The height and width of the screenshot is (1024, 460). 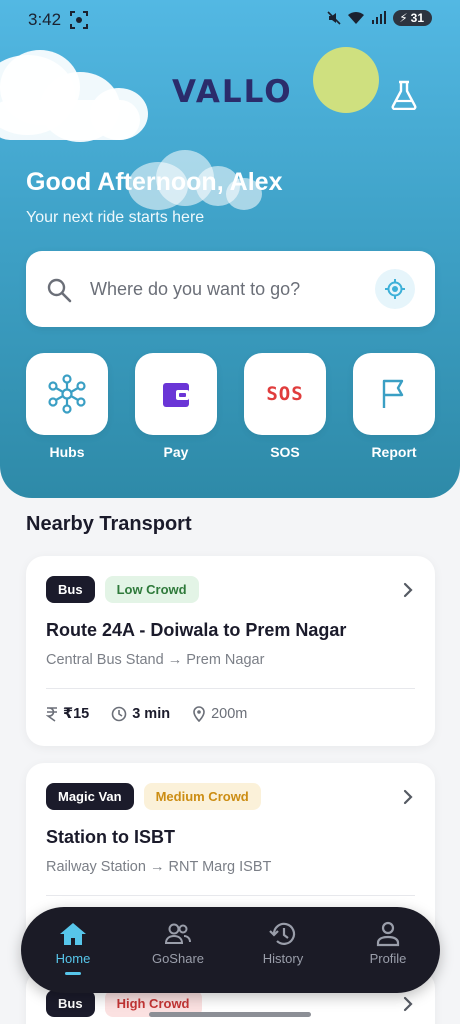 I want to click on hub-network-icon, so click(x=67, y=394).